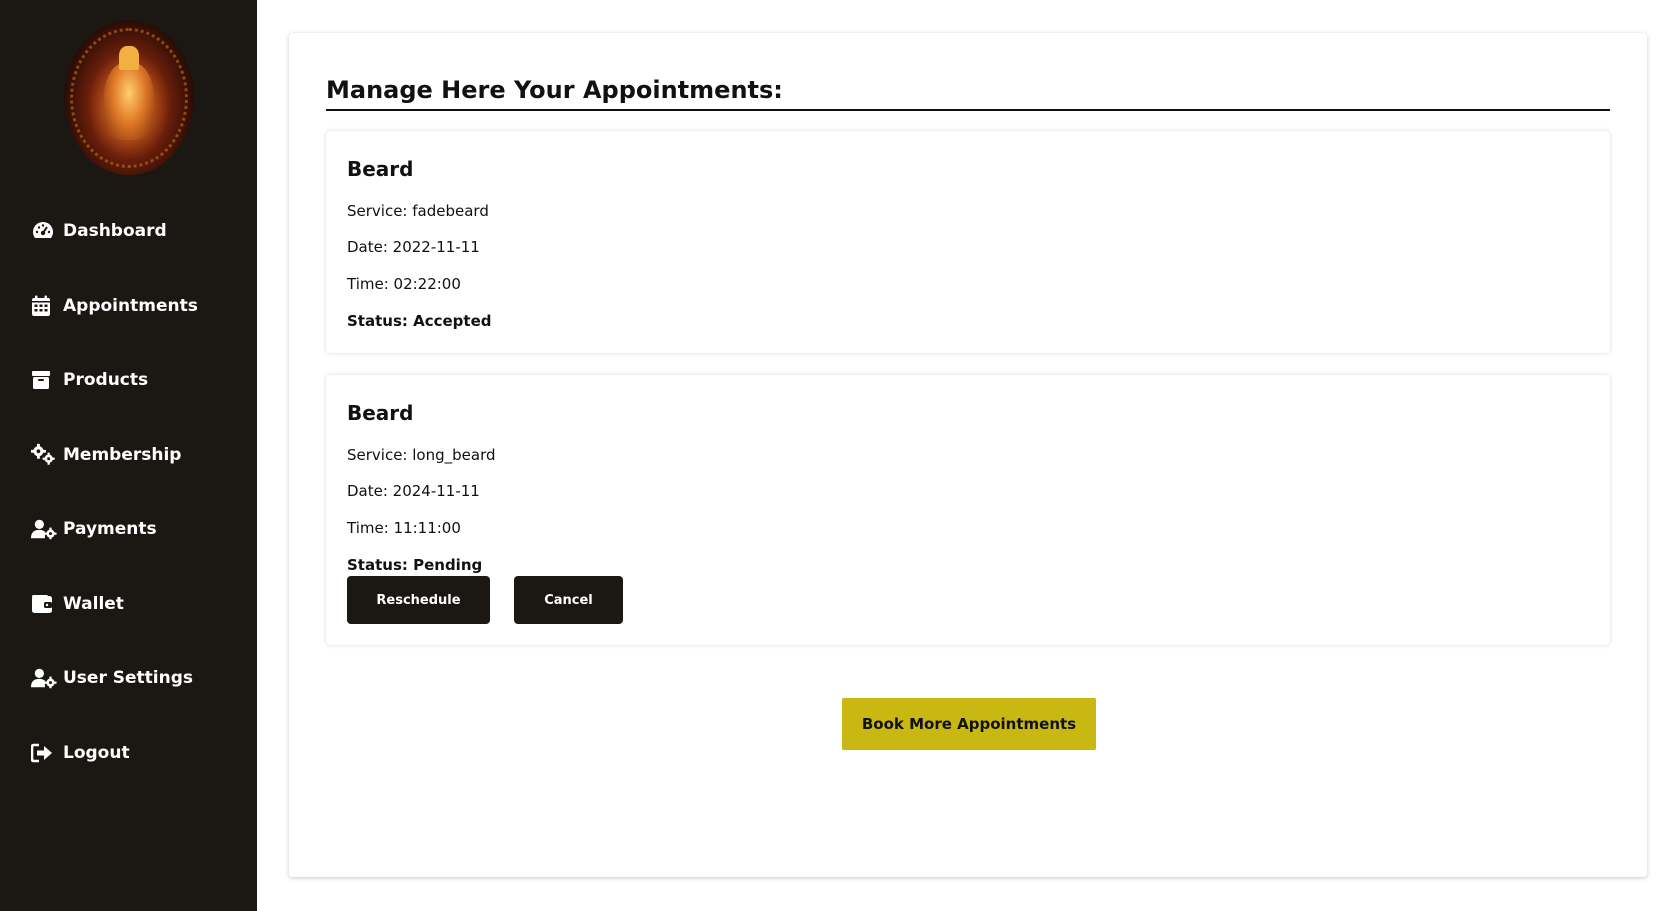 The height and width of the screenshot is (911, 1680). What do you see at coordinates (413, 491) in the screenshot?
I see `appointment-date: Date: 2024-11-11` at bounding box center [413, 491].